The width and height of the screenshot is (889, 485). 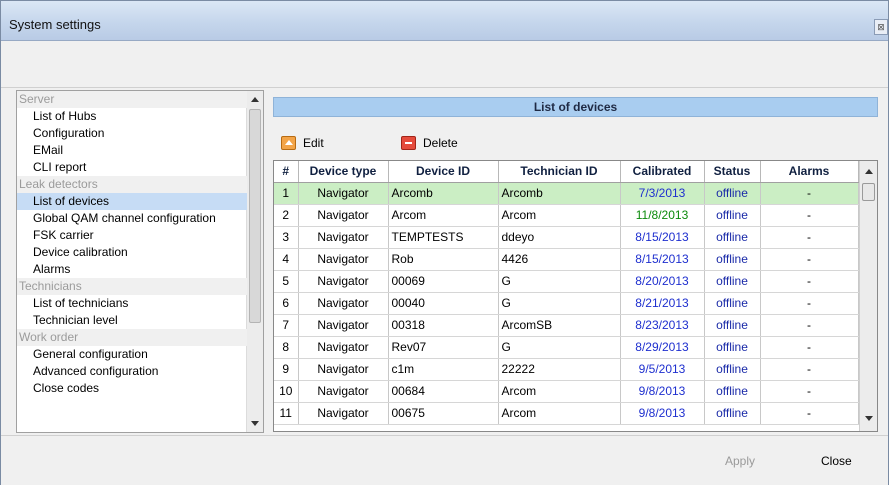 I want to click on tree-scrollbar, so click(x=254, y=261).